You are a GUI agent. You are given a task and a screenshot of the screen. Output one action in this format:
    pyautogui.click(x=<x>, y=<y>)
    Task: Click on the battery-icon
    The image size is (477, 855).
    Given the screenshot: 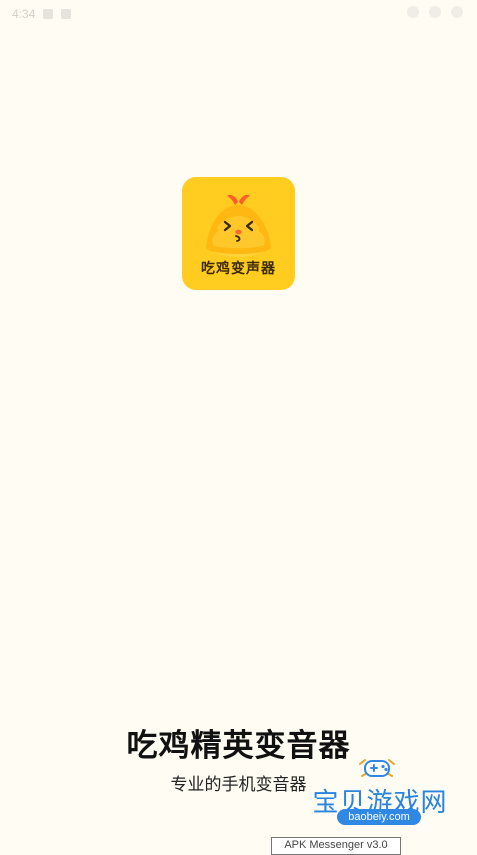 What is the action you would take?
    pyautogui.click(x=457, y=12)
    